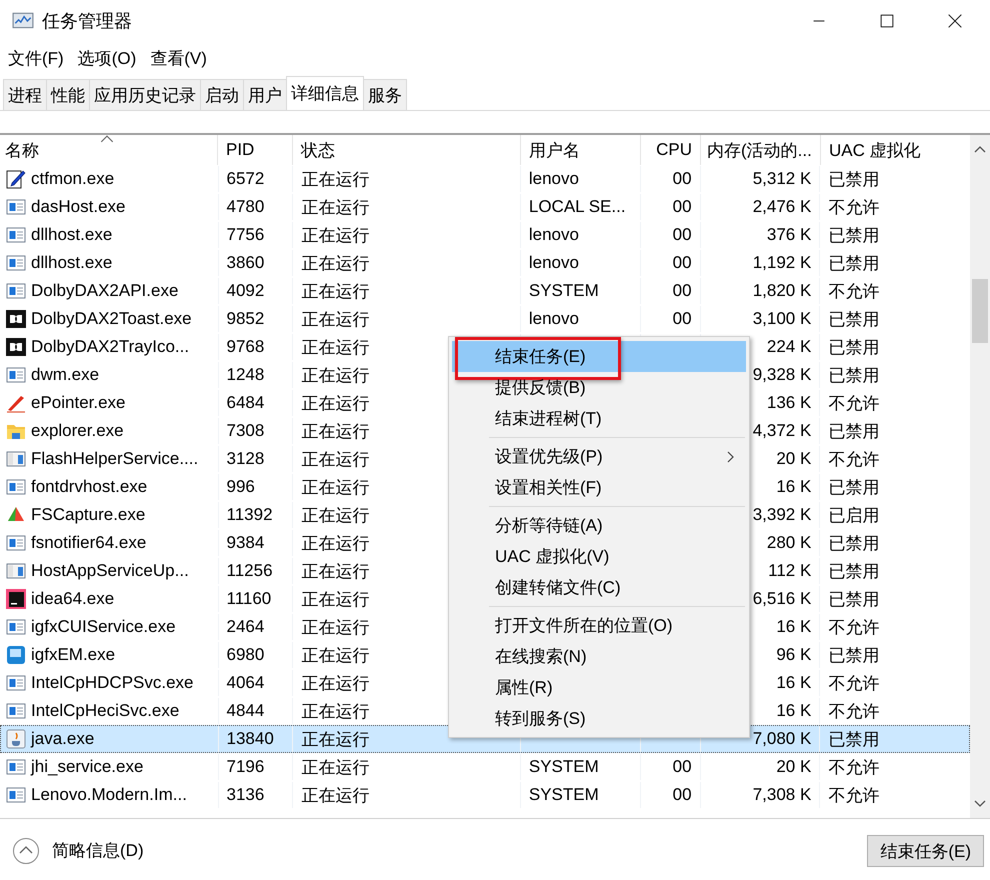 The height and width of the screenshot is (880, 990). I want to click on scroll-down-icon, so click(980, 804).